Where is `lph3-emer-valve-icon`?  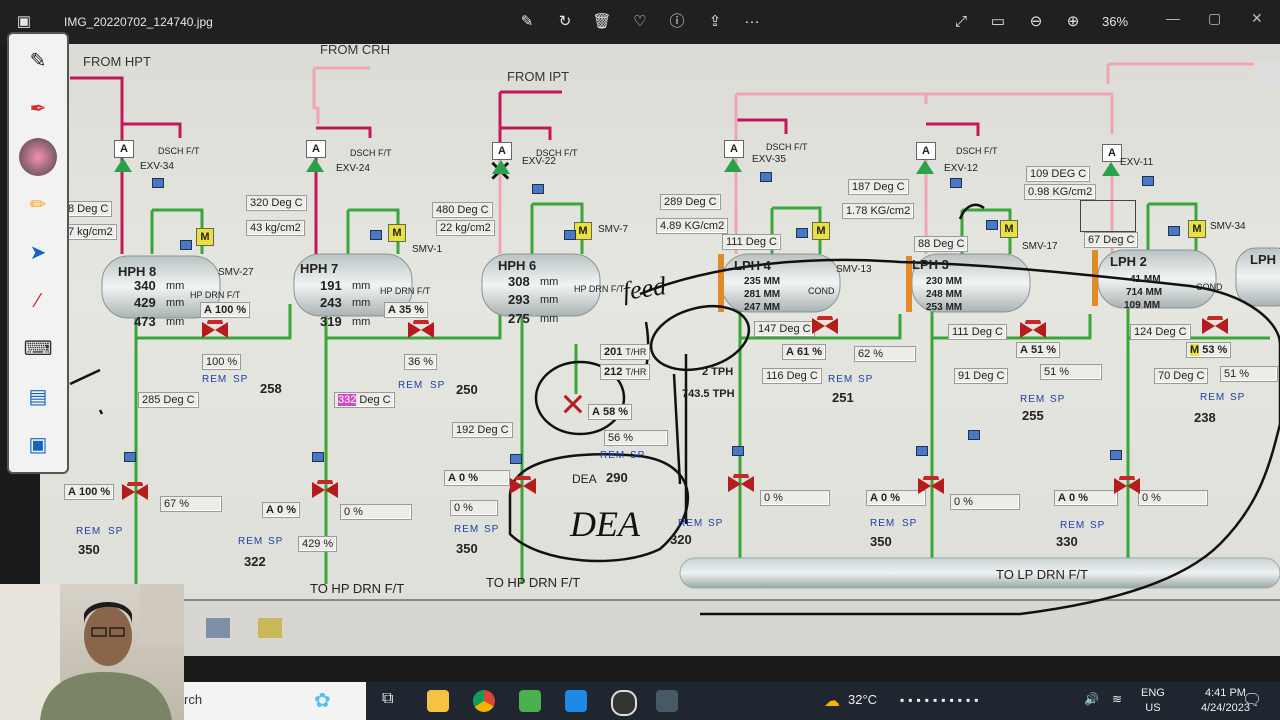 lph3-emer-valve-icon is located at coordinates (931, 486).